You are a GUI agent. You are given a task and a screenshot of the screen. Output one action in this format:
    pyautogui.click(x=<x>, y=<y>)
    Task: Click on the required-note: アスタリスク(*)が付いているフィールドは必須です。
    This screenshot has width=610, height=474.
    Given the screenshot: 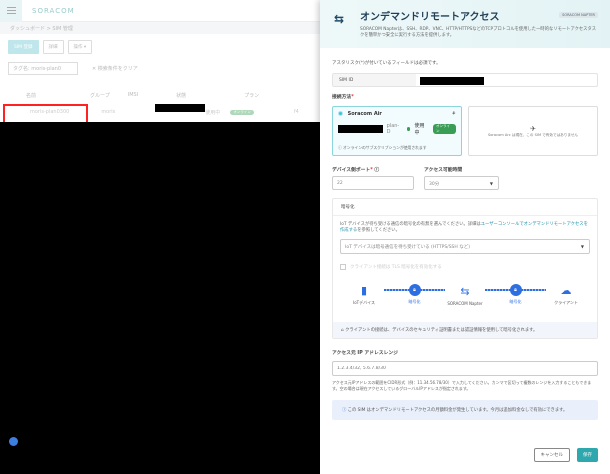 What is the action you would take?
    pyautogui.click(x=386, y=63)
    